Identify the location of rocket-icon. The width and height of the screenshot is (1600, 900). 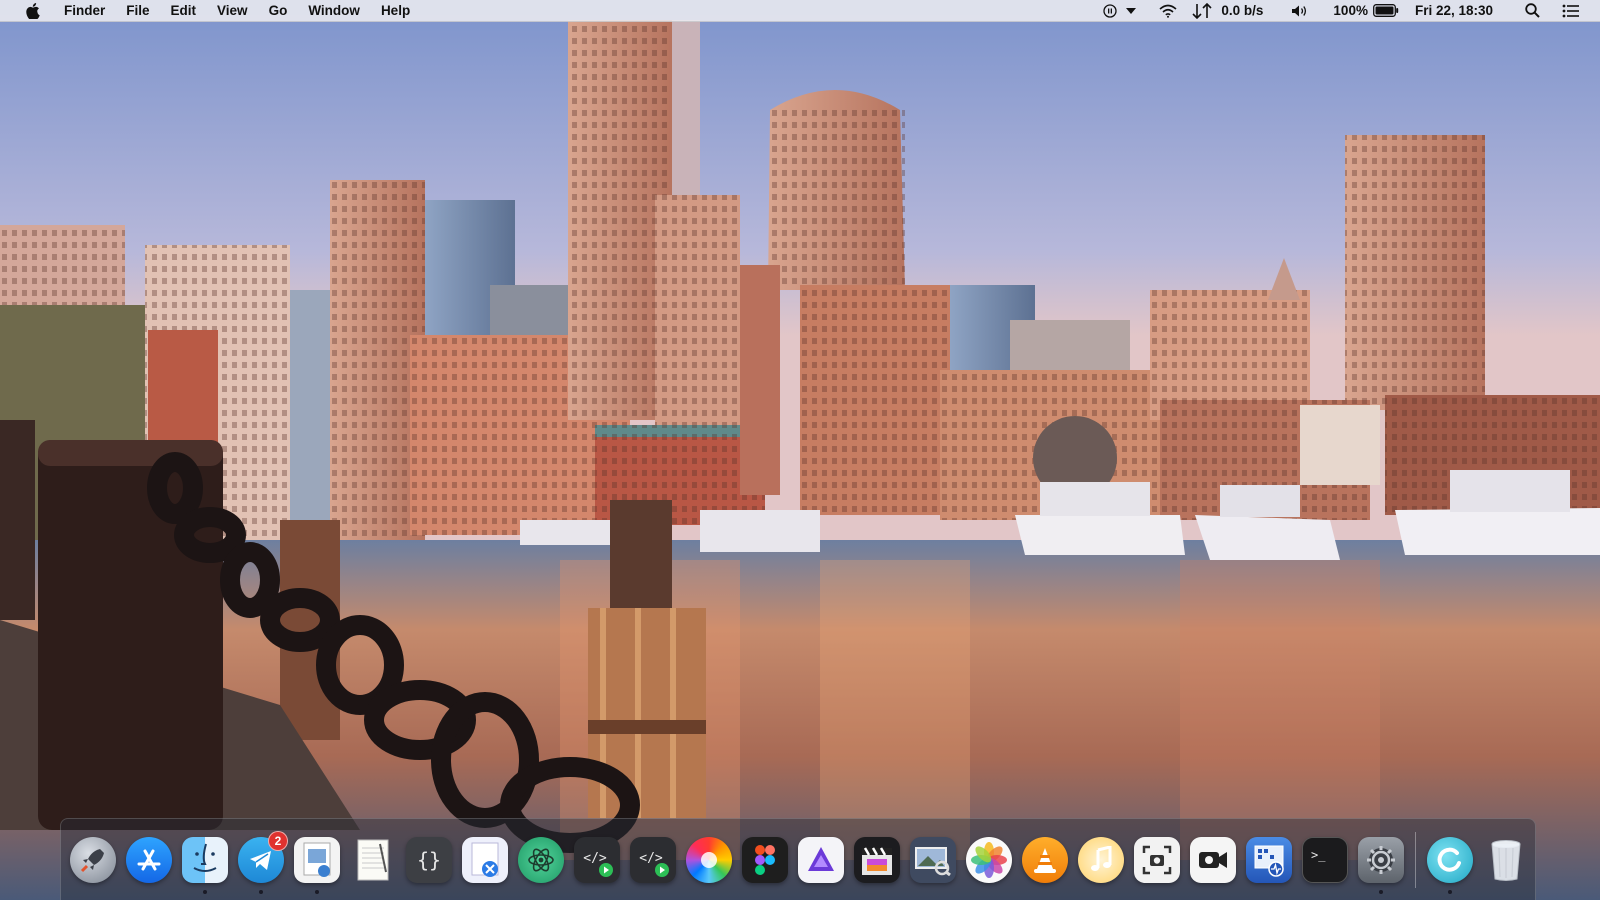
(93, 859).